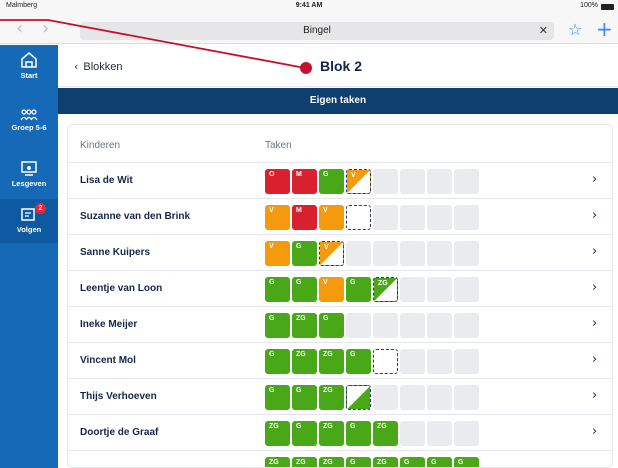 Image resolution: width=618 pixels, height=468 pixels. Describe the element at coordinates (277, 181) in the screenshot. I see `task-tile: O` at that location.